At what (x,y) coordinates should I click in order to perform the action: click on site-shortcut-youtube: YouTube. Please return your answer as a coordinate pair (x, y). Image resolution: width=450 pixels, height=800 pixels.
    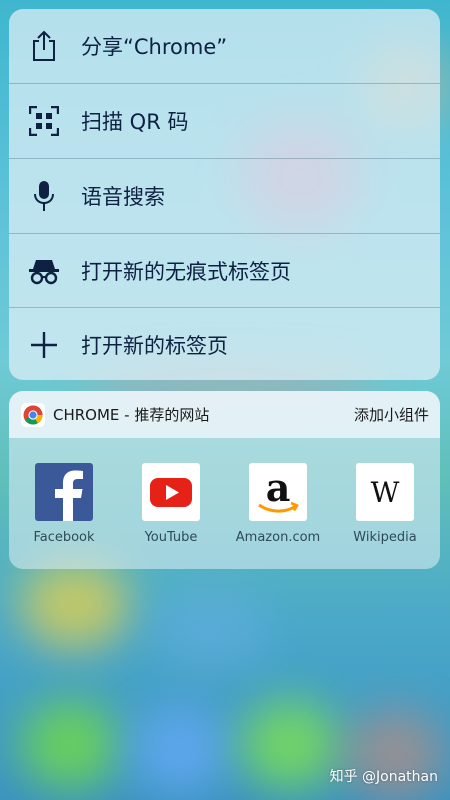
    Looking at the image, I should click on (171, 504).